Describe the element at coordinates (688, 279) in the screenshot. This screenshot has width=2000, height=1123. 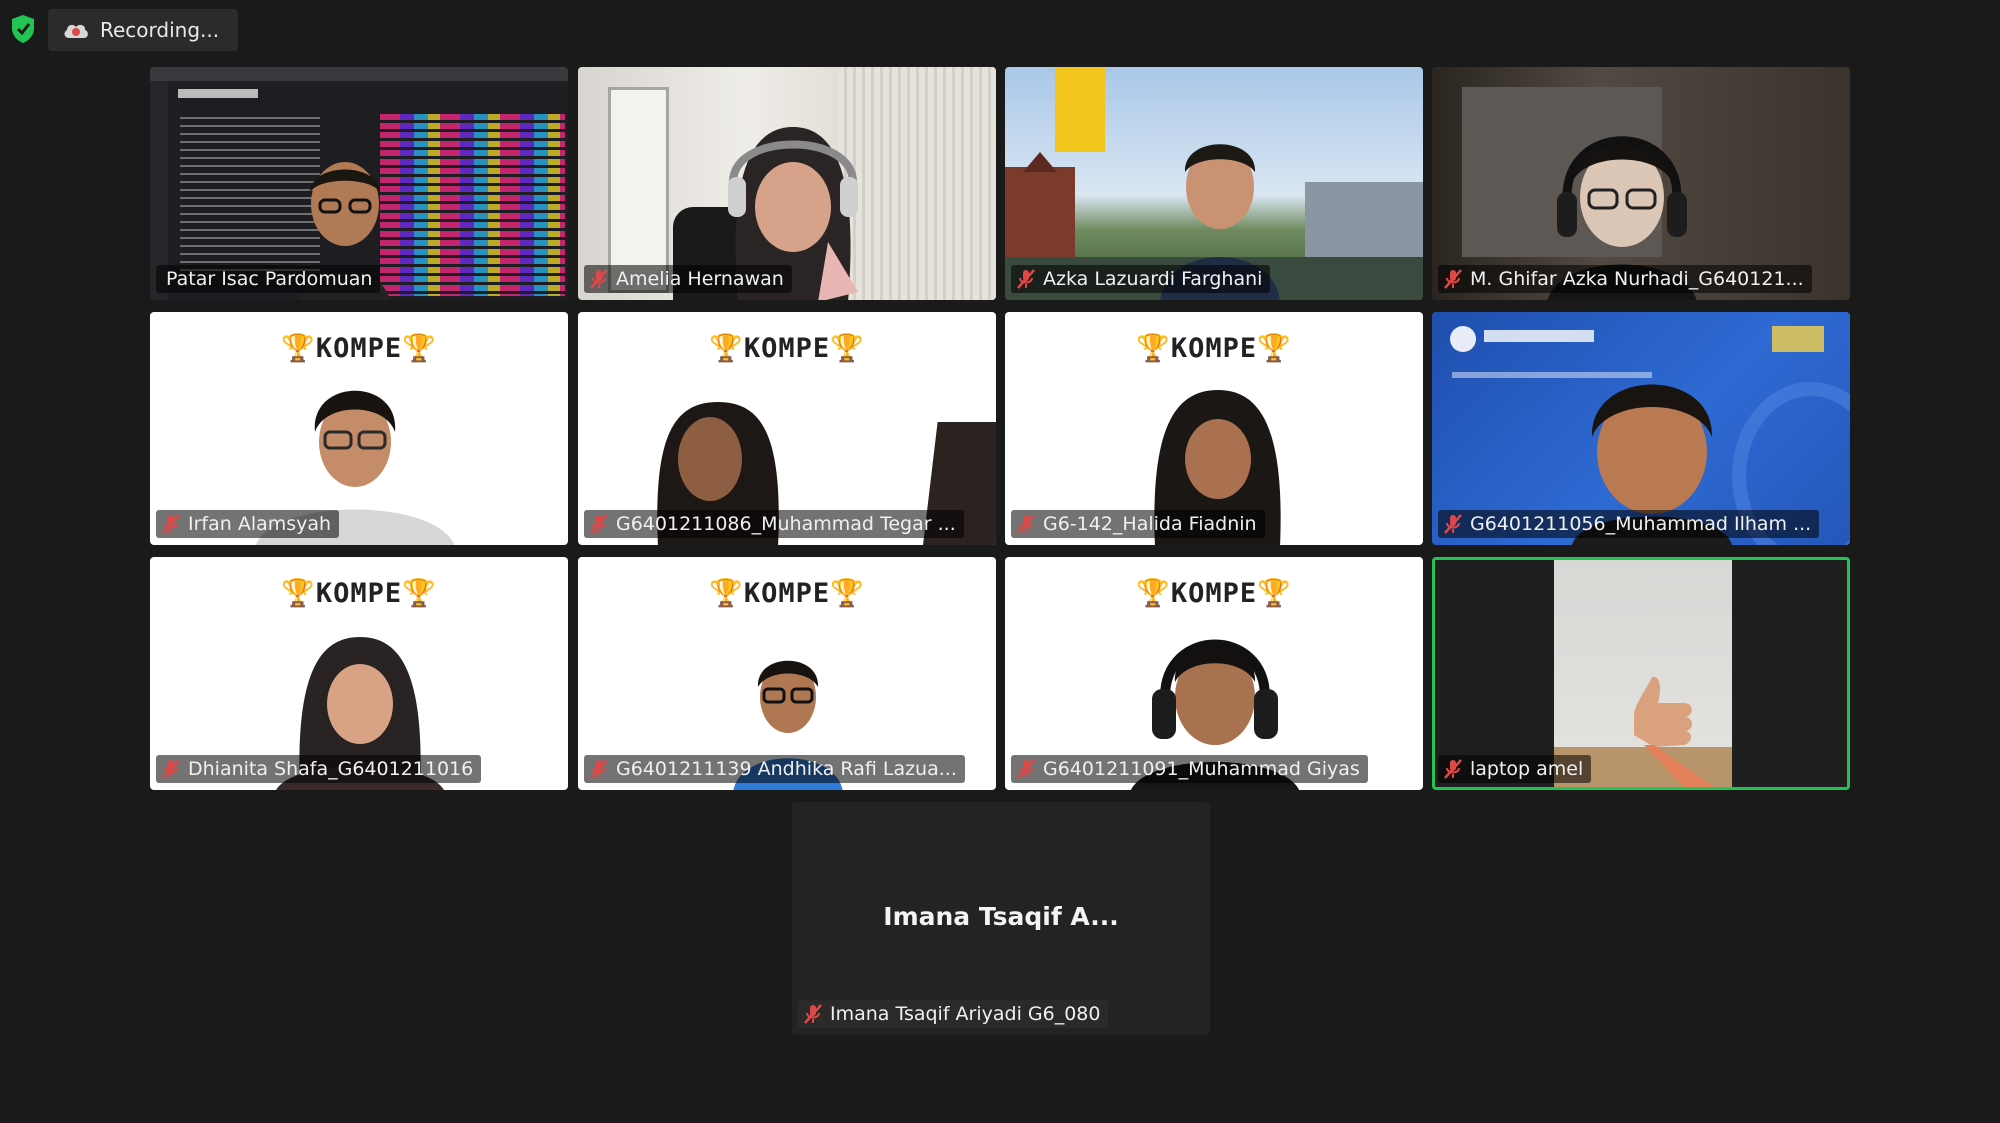
I see `participant-name-label: Amelia Hernawan` at that location.